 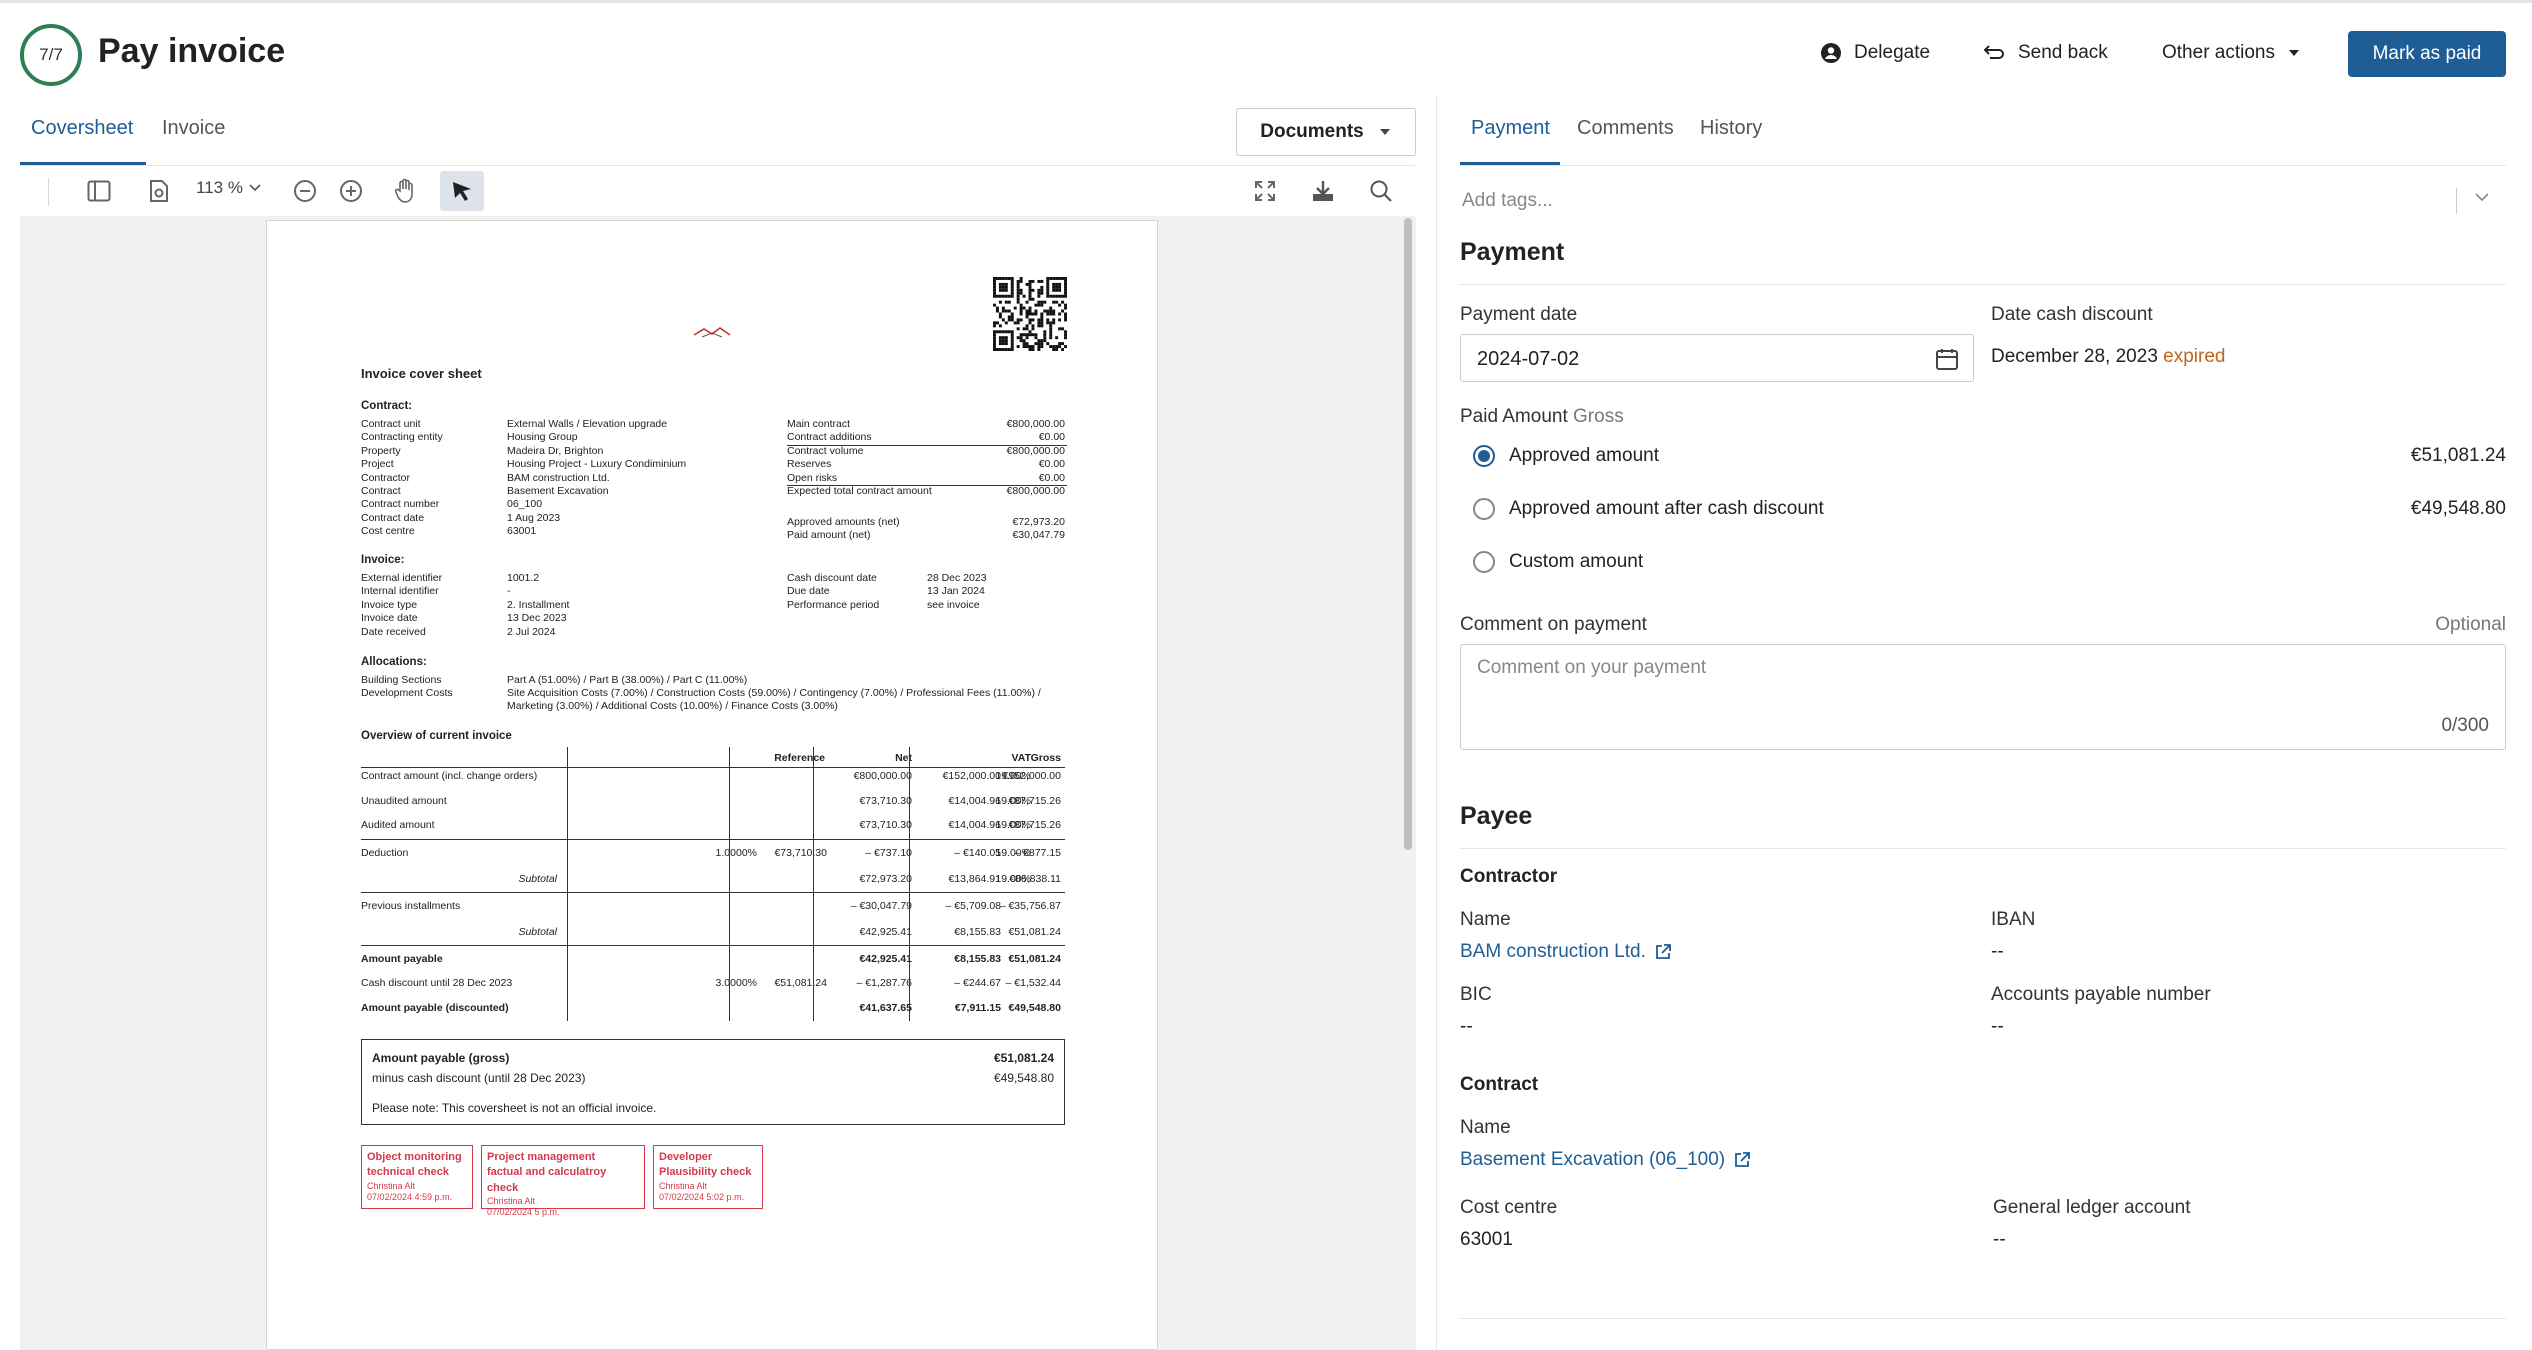 I want to click on doc-field-label: Contract, so click(x=381, y=491).